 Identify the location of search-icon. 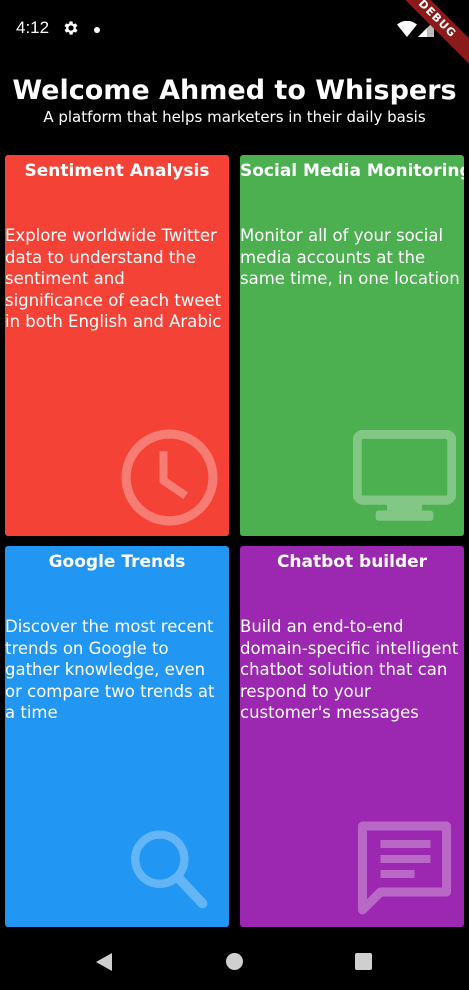
(169, 869).